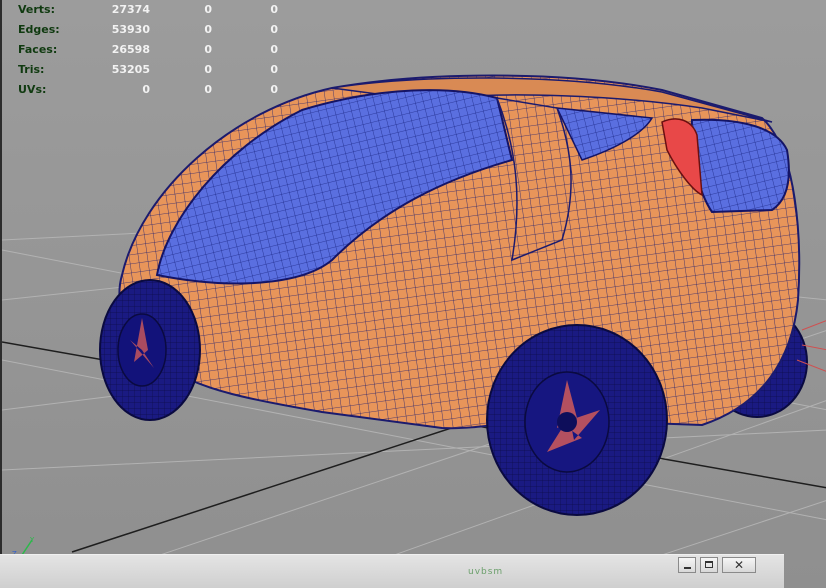  What do you see at coordinates (32, 89) in the screenshot?
I see `stat-label: UVs:` at bounding box center [32, 89].